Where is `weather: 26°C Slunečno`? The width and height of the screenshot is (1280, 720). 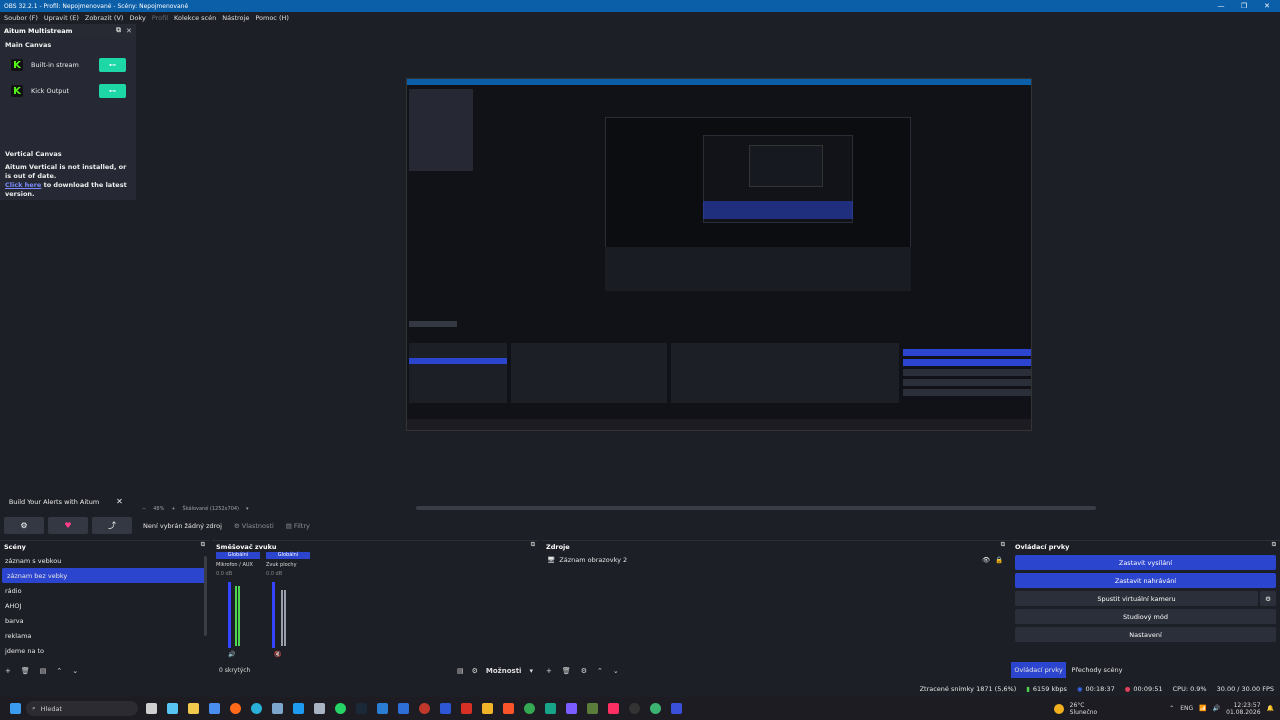 weather: 26°C Slunečno is located at coordinates (1084, 709).